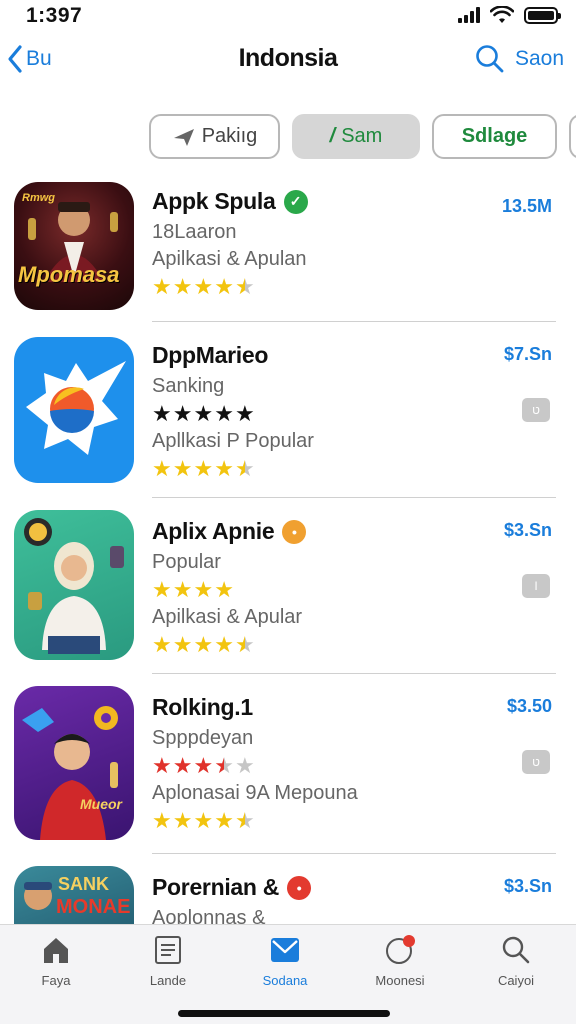 This screenshot has height=1024, width=576. Describe the element at coordinates (194, 232) in the screenshot. I see `app-subtitle: 18Laaron` at that location.